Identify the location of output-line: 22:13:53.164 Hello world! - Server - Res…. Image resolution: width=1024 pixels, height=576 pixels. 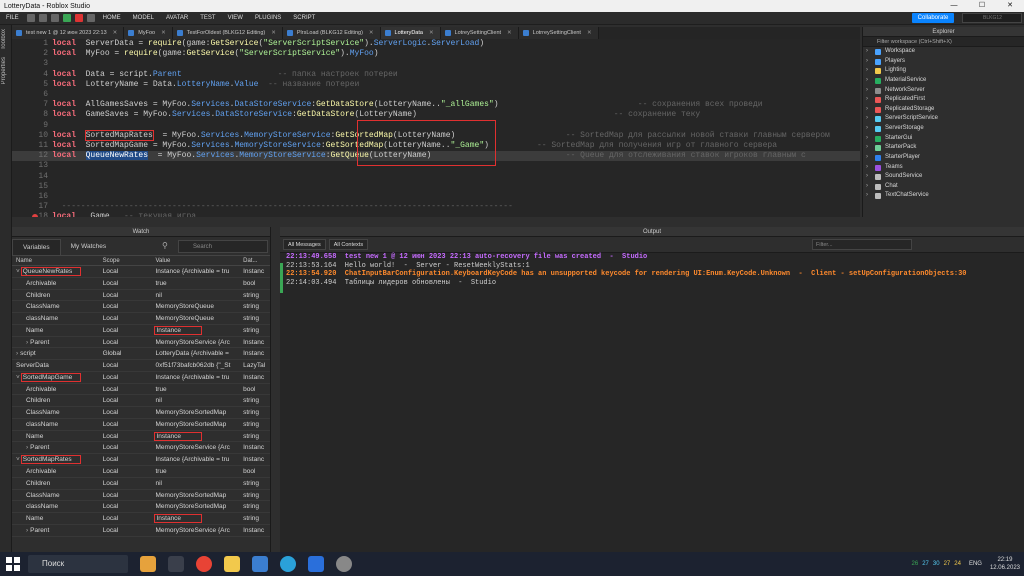
(655, 266).